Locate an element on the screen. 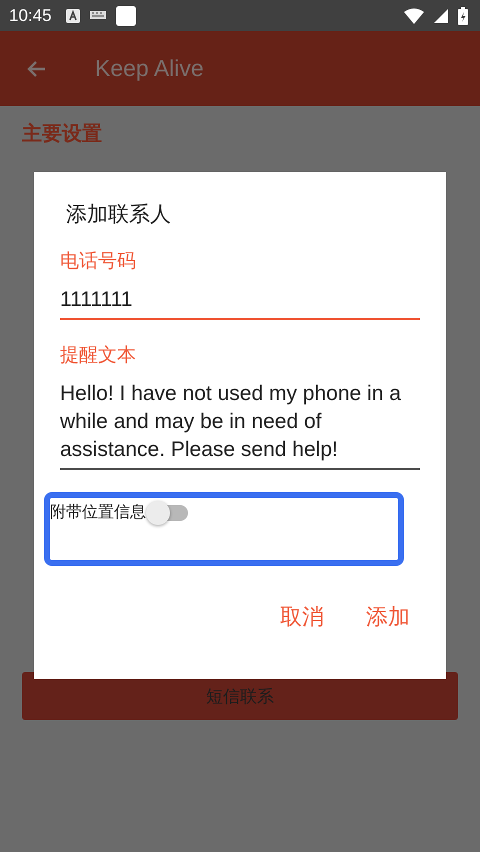 This screenshot has width=480, height=852. section-header: 主要设置 is located at coordinates (62, 133).